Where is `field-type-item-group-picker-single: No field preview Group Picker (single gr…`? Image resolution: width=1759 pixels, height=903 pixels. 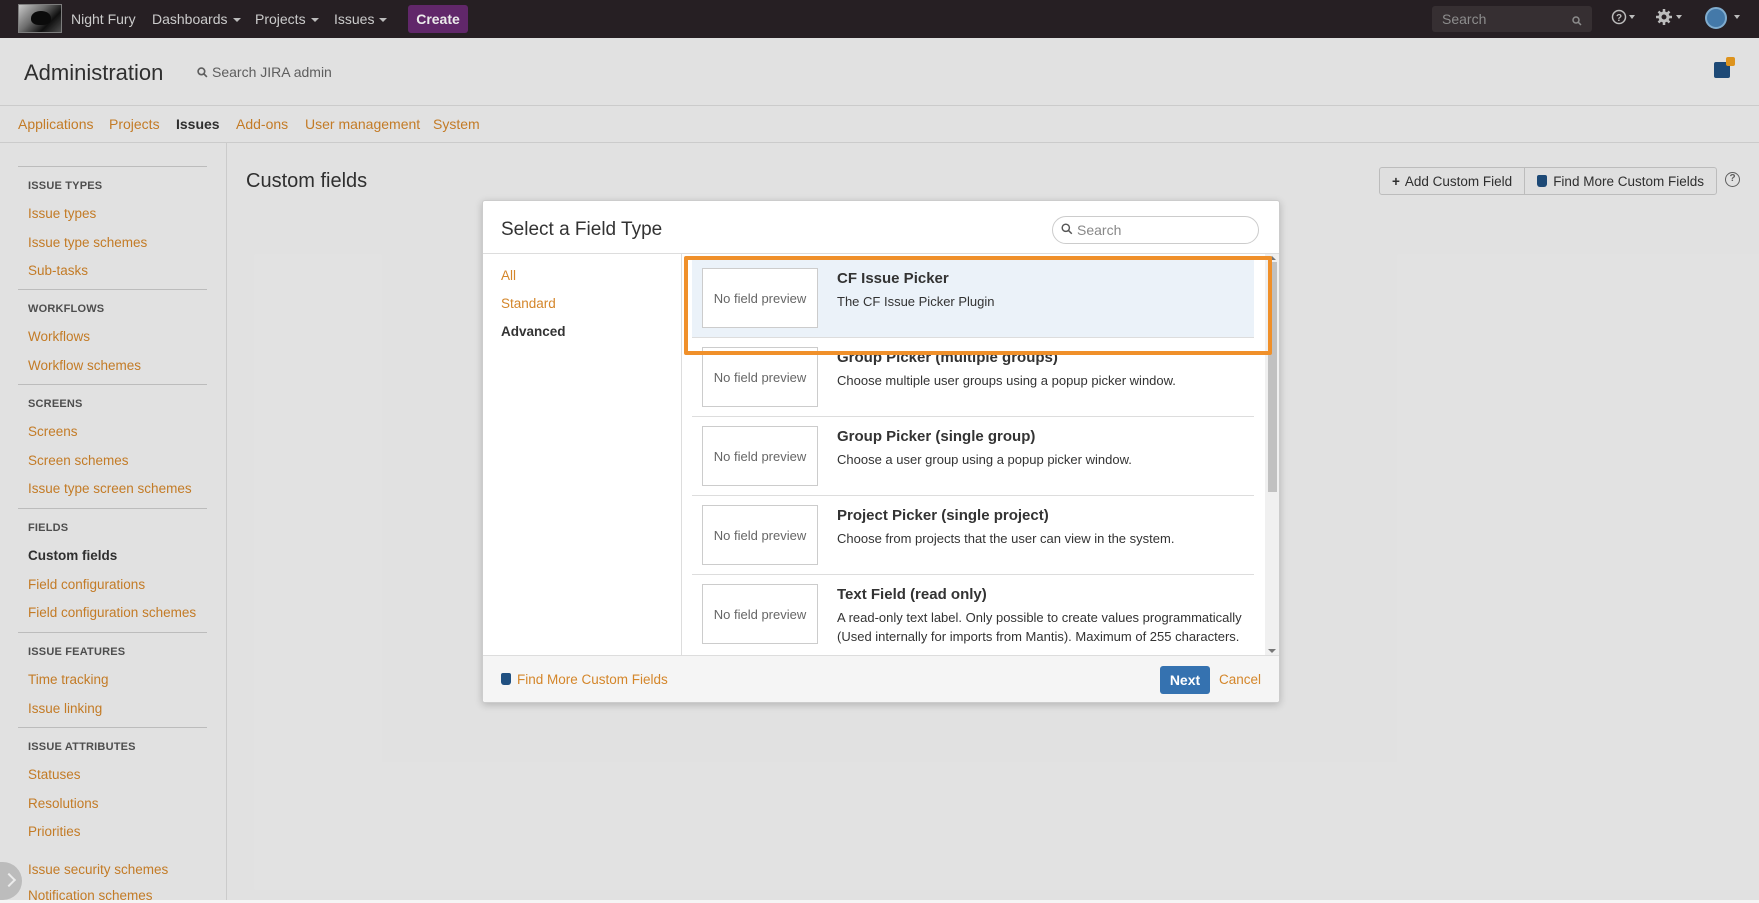
field-type-item-group-picker-single: No field preview Group Picker (single gr… is located at coordinates (973, 456).